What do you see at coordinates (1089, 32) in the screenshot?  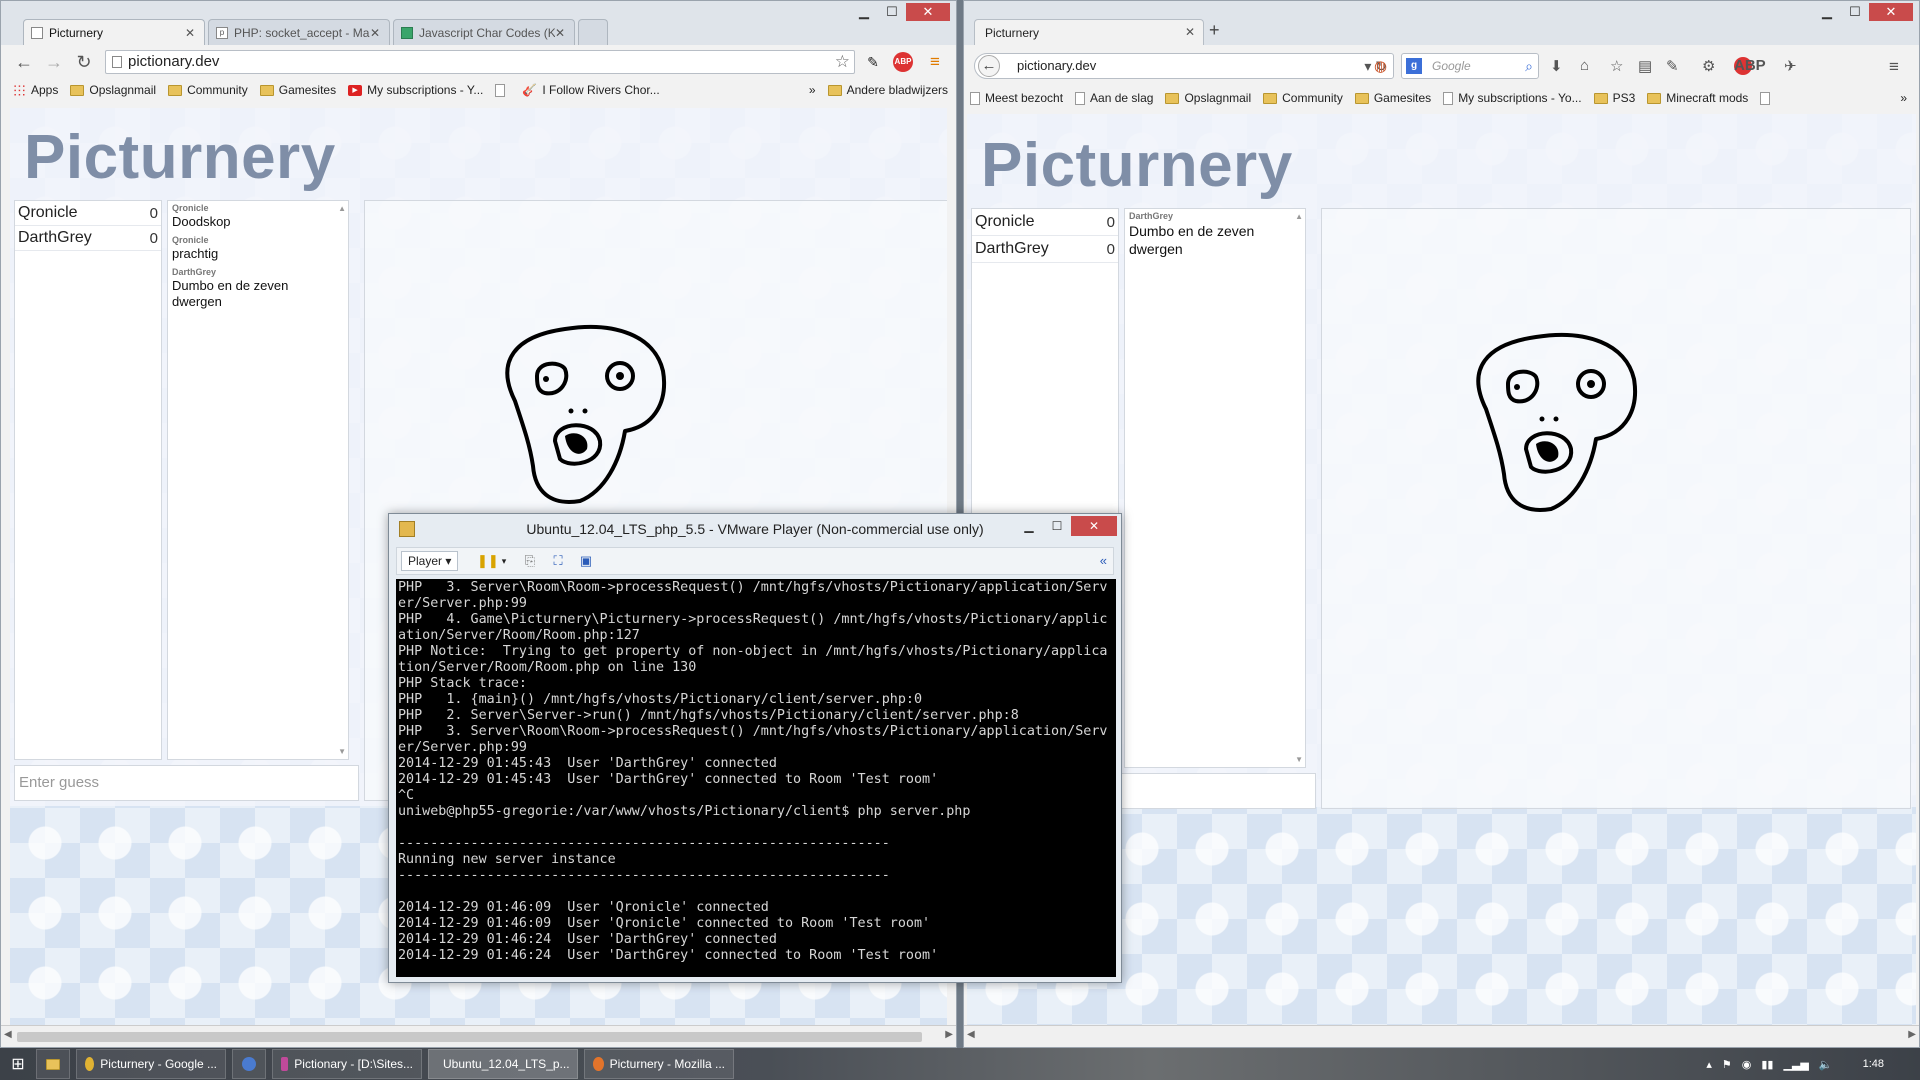 I see `firefox-tab-picturnery: Picturnery ✕` at bounding box center [1089, 32].